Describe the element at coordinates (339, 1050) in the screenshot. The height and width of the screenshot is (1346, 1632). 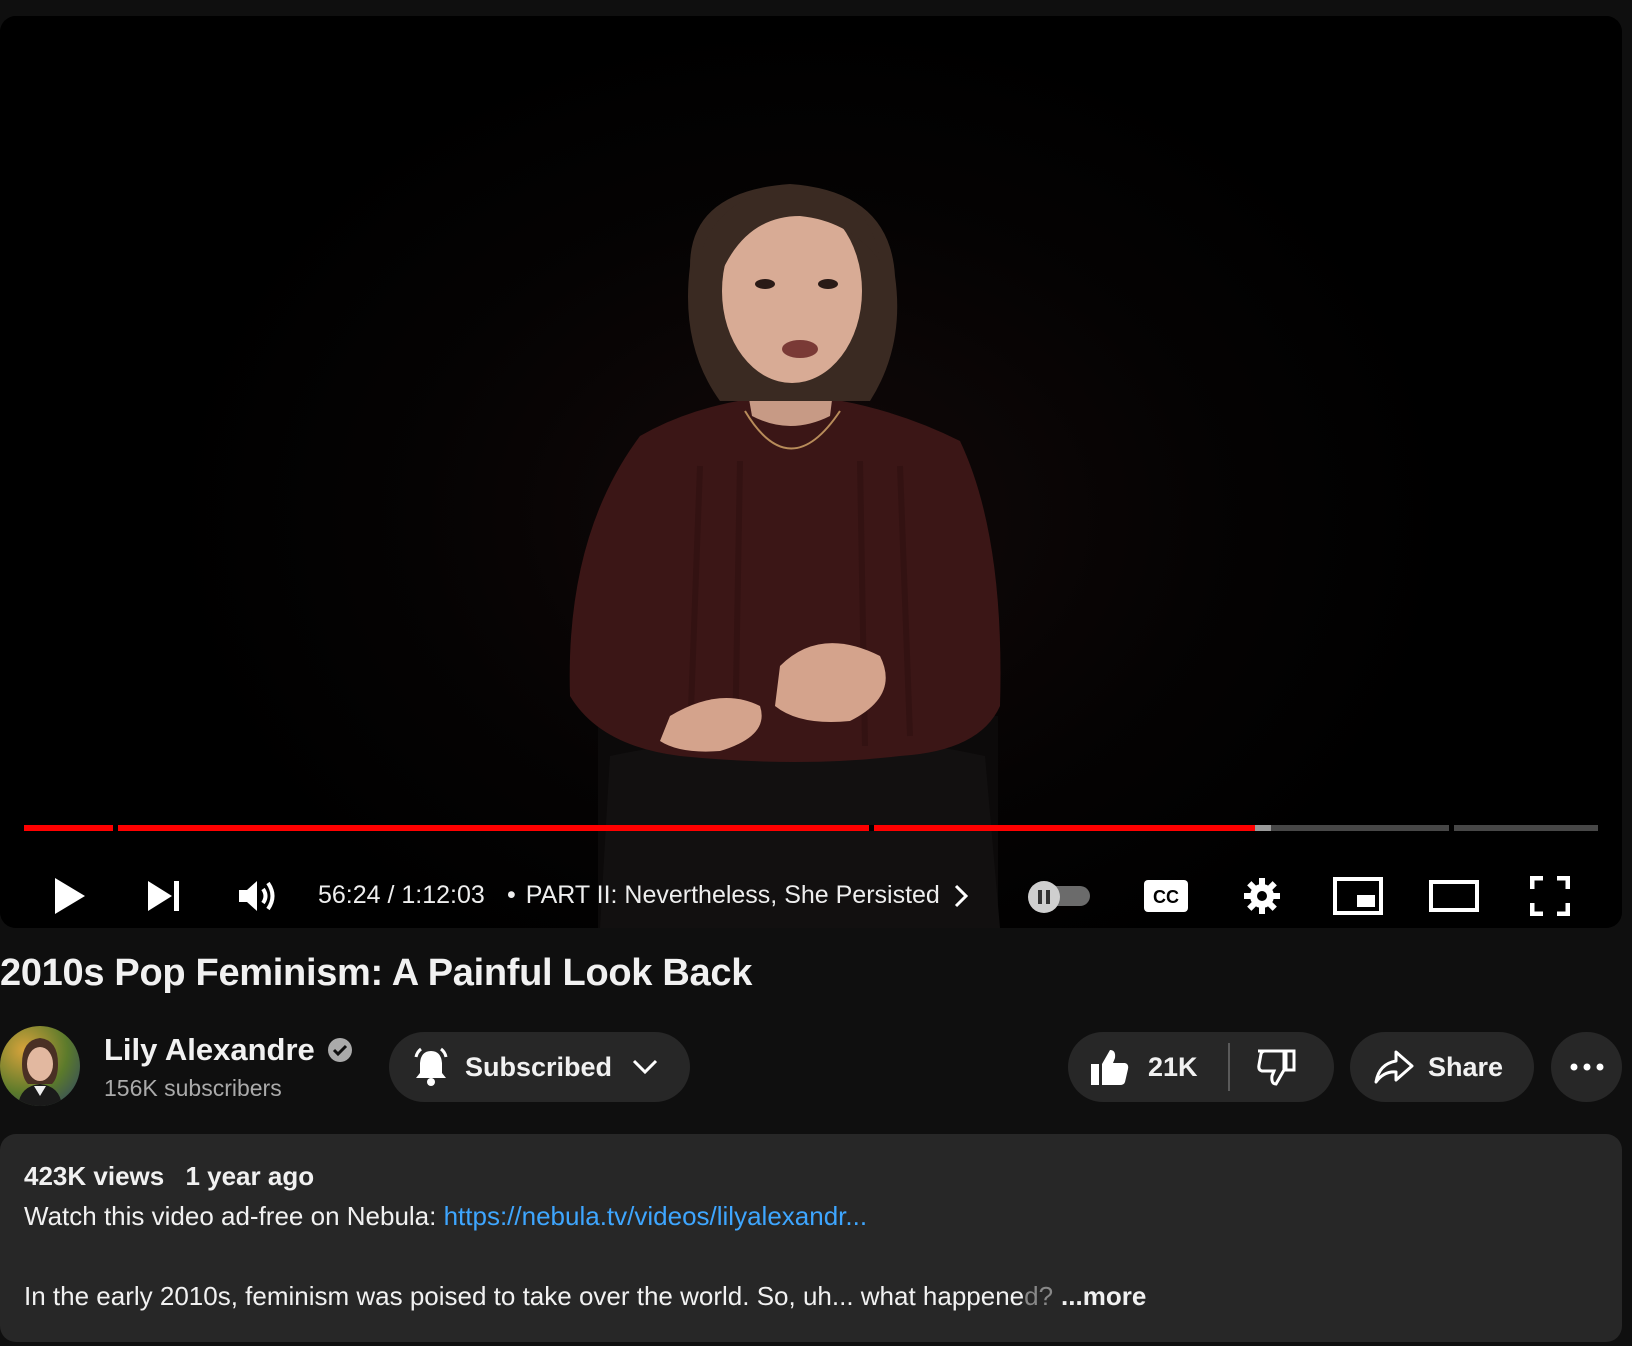
I see `verified-badge-icon` at that location.